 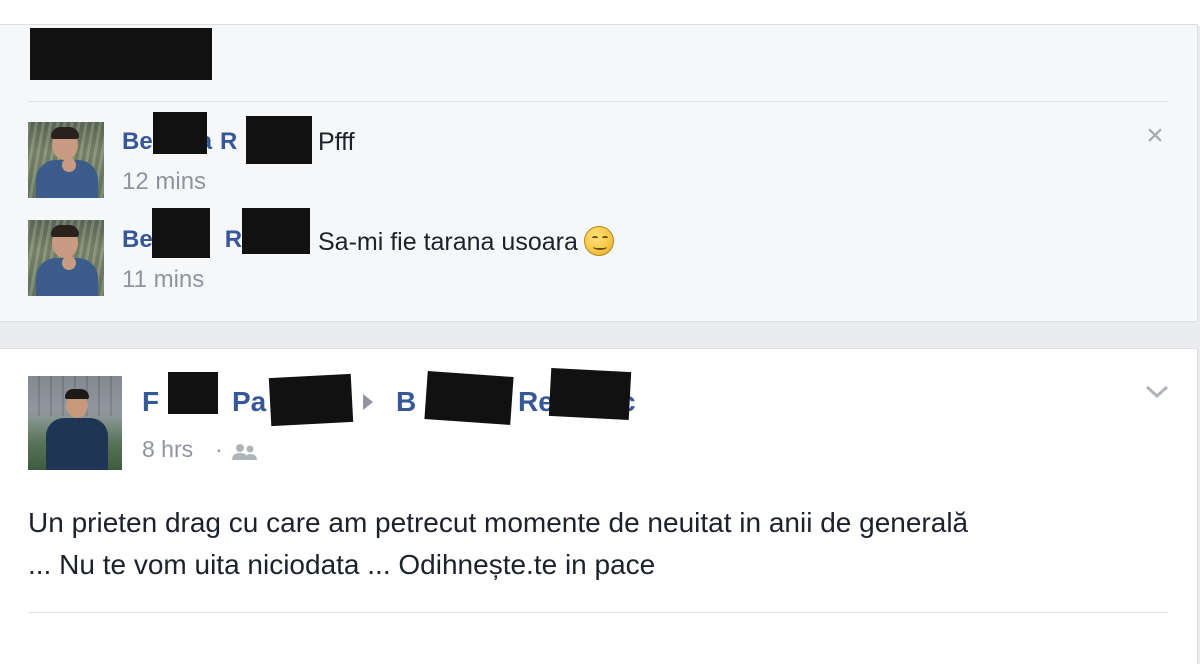 What do you see at coordinates (368, 402) in the screenshot?
I see `arrow-right-icon` at bounding box center [368, 402].